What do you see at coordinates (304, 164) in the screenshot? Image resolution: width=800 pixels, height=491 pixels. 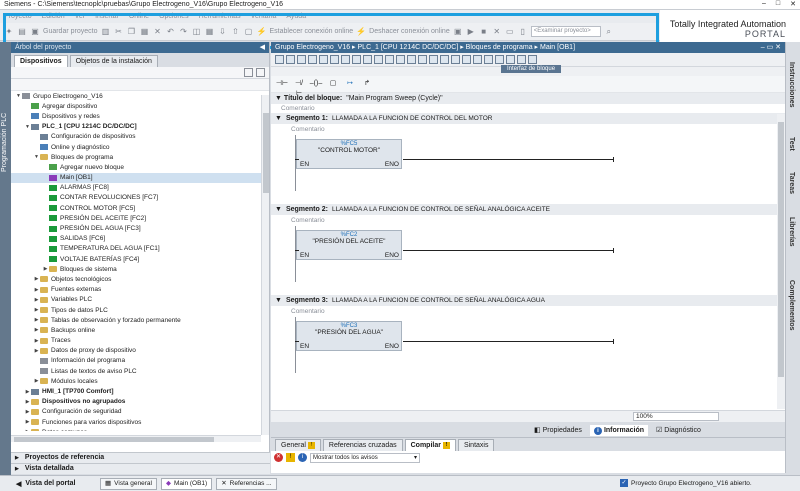 I see `en-pin: EN` at bounding box center [304, 164].